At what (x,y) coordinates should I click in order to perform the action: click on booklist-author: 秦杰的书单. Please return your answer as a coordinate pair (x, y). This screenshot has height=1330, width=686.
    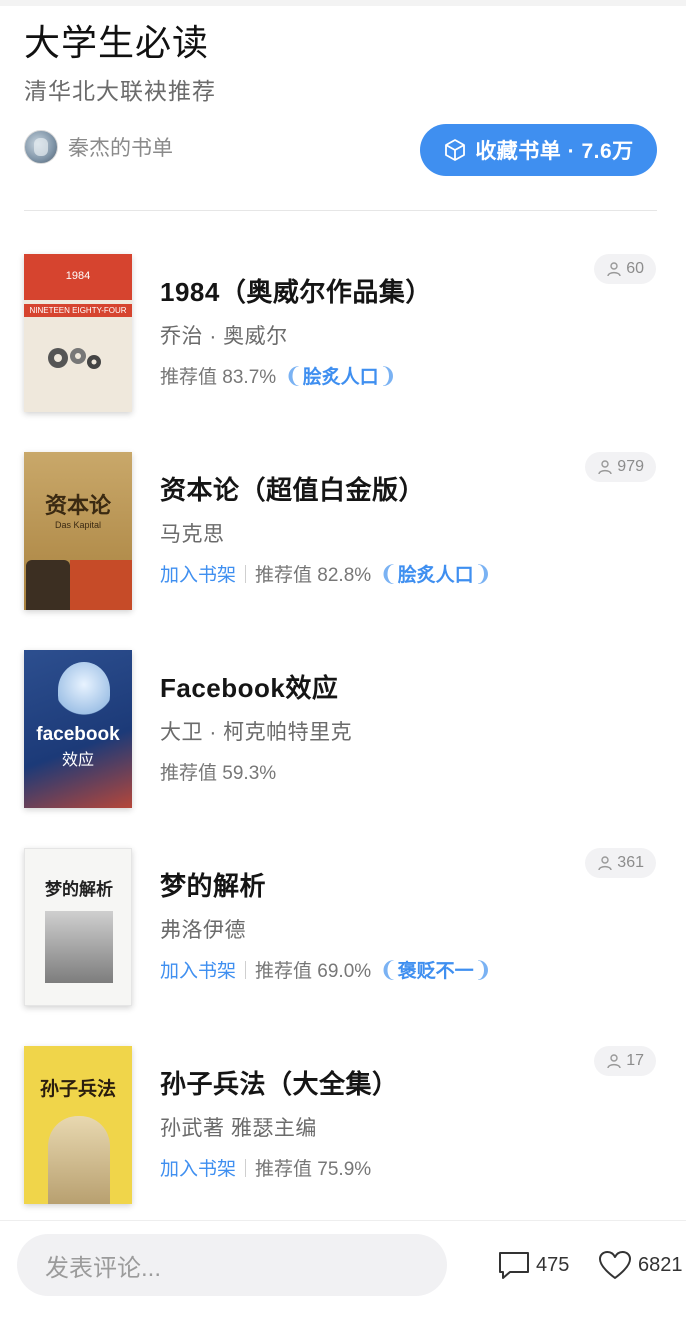
    Looking at the image, I should click on (98, 147).